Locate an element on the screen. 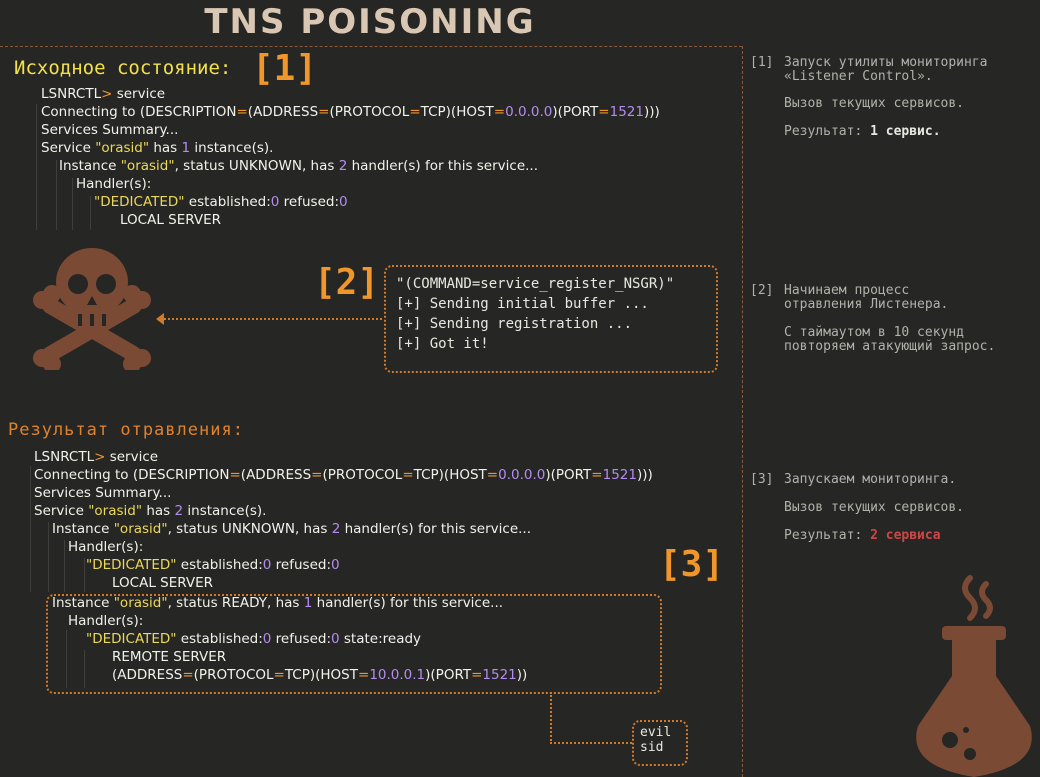 This screenshot has width=1040, height=777. terminal-token: instance(s). is located at coordinates (225, 511).